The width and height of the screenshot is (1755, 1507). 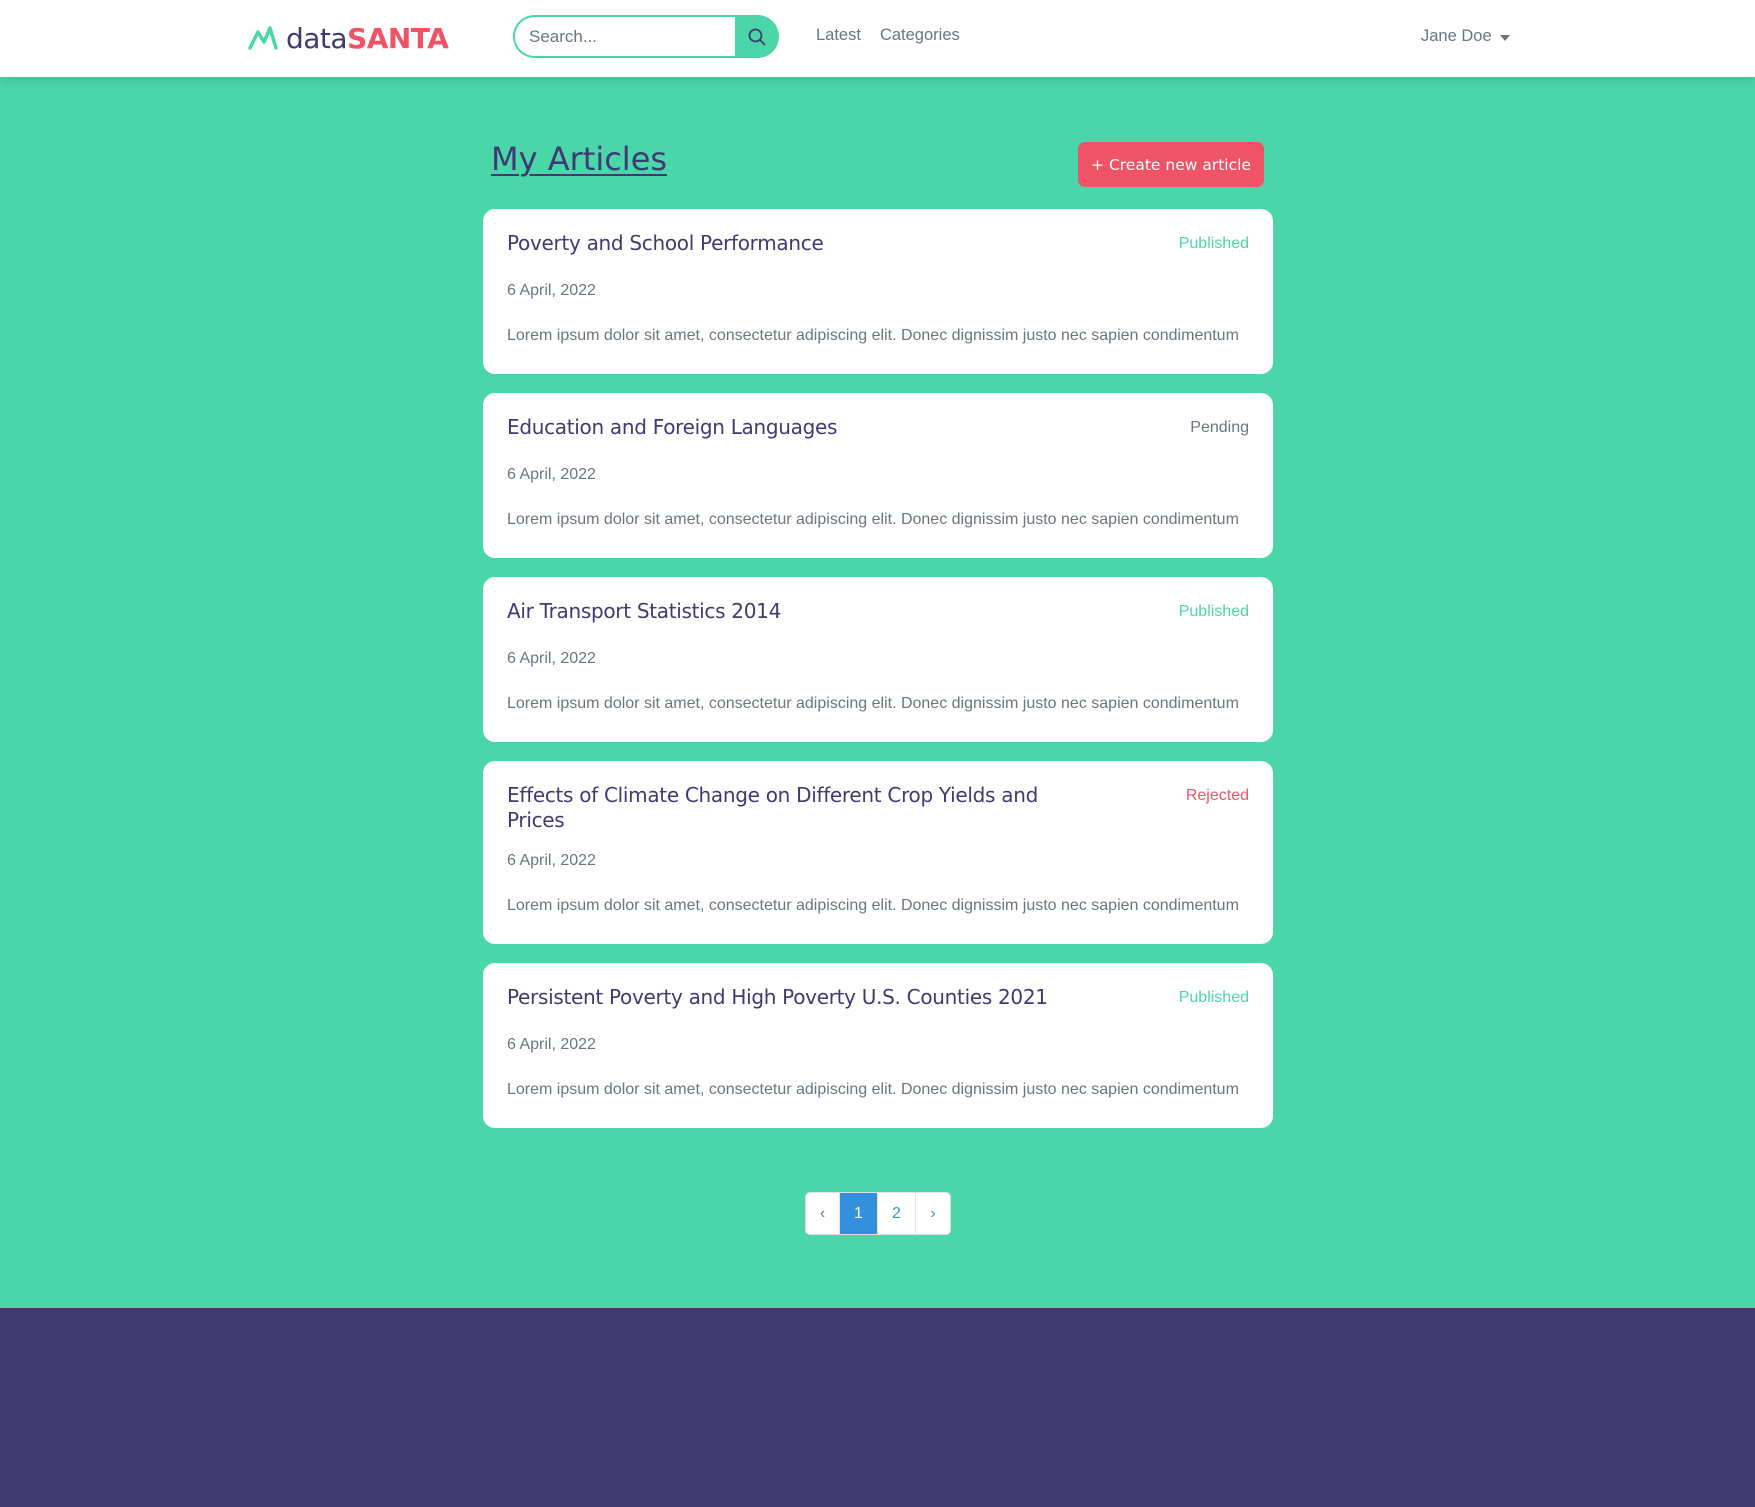 What do you see at coordinates (787, 243) in the screenshot?
I see `article-title: Poverty and School Performance` at bounding box center [787, 243].